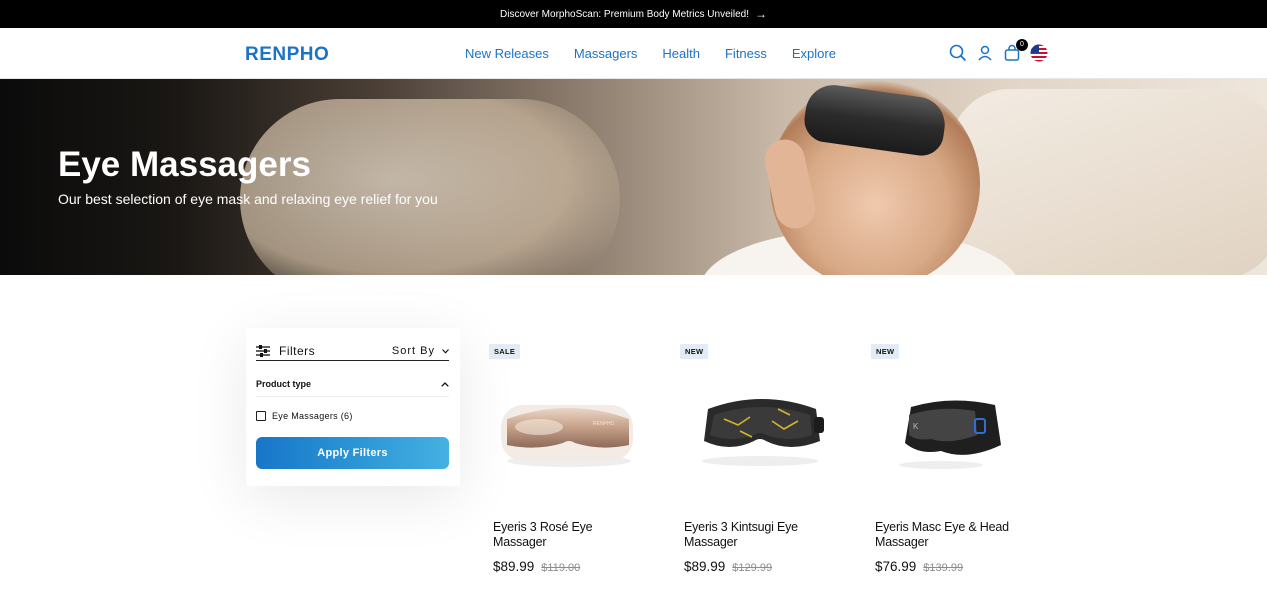 This screenshot has height=609, width=1267. I want to click on product-name: Eyeris 3 Rosé Eye Massager, so click(563, 535).